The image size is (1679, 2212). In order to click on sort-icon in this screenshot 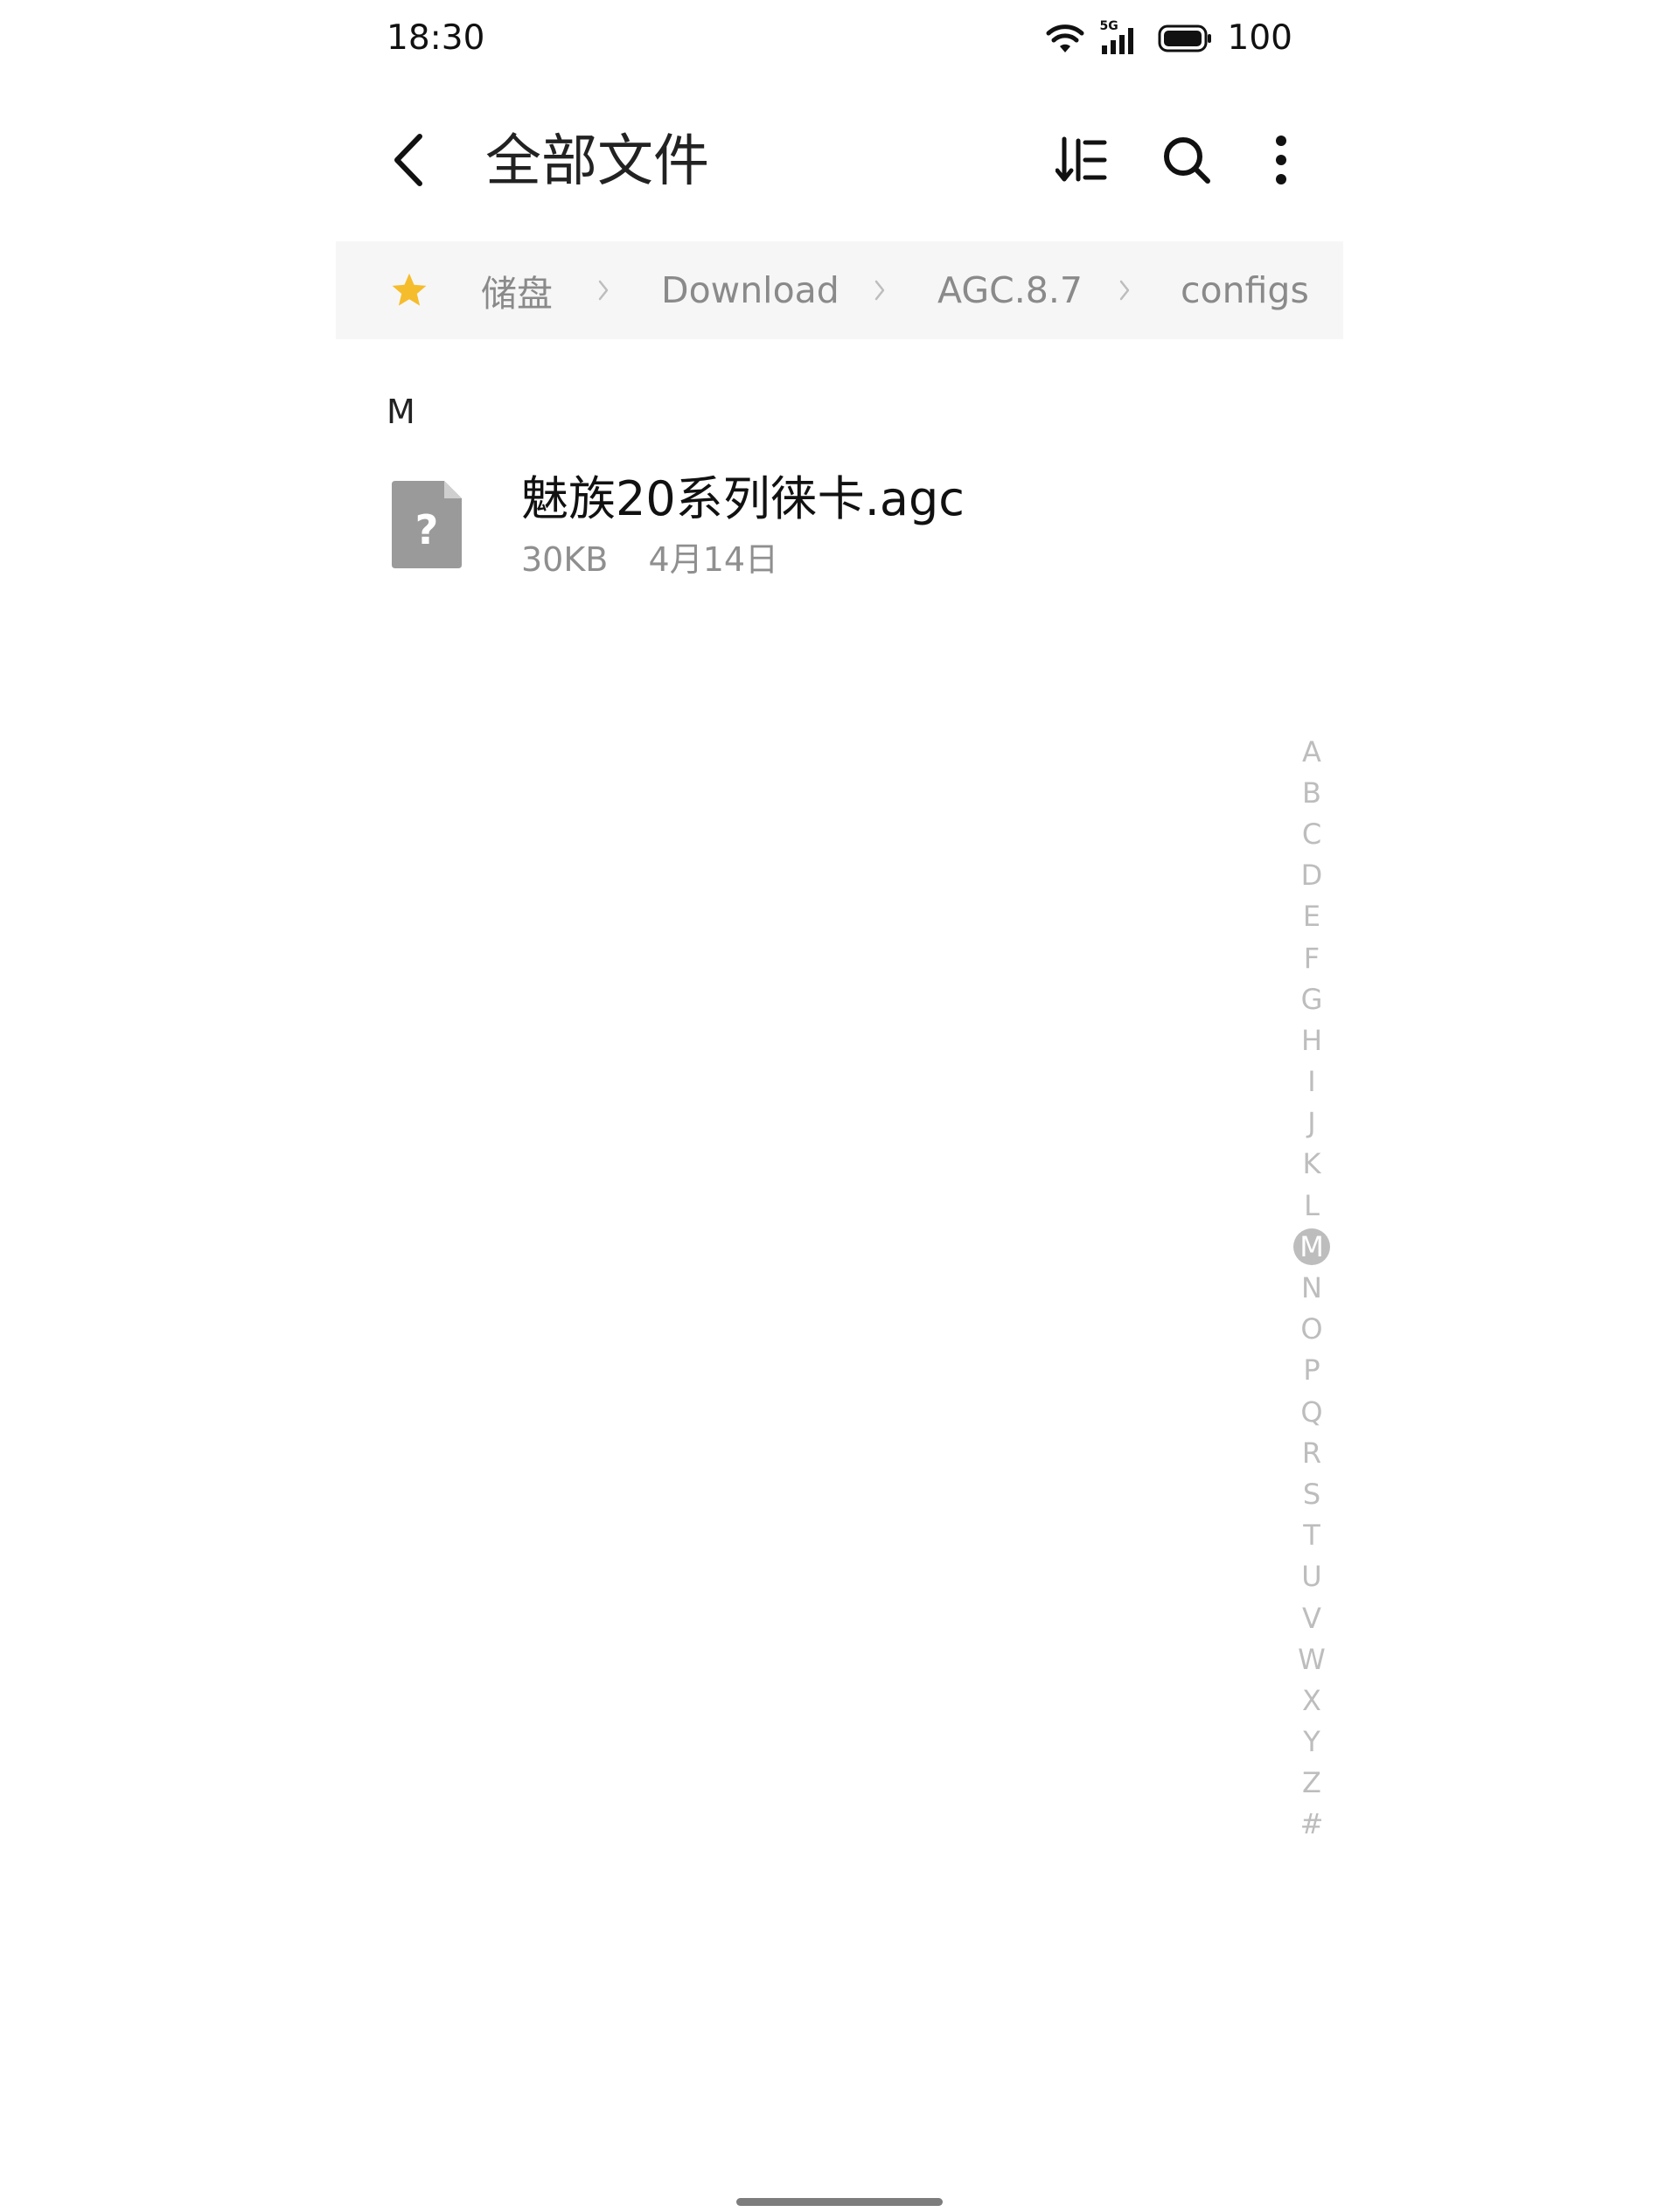, I will do `click(1081, 159)`.